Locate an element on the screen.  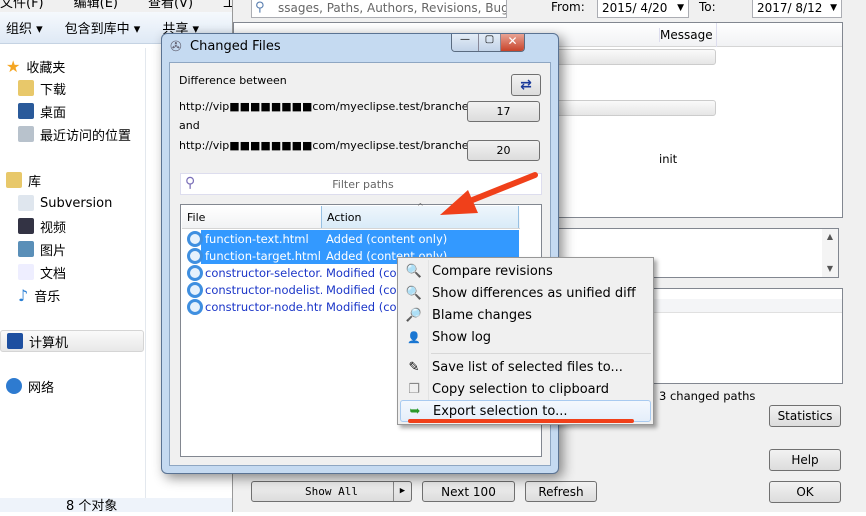
magnifier-icon: 🔍 is located at coordinates (414, 293).